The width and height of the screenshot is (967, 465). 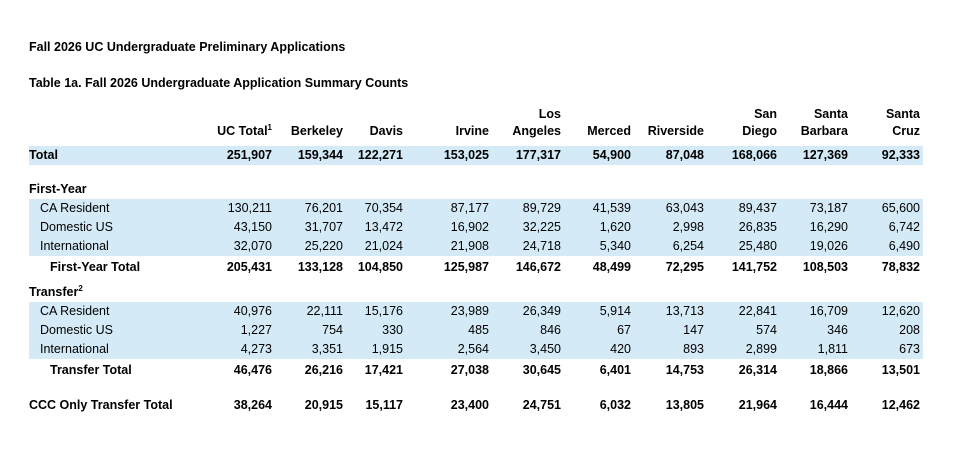 What do you see at coordinates (383, 311) in the screenshot?
I see `table-cell: 15,176` at bounding box center [383, 311].